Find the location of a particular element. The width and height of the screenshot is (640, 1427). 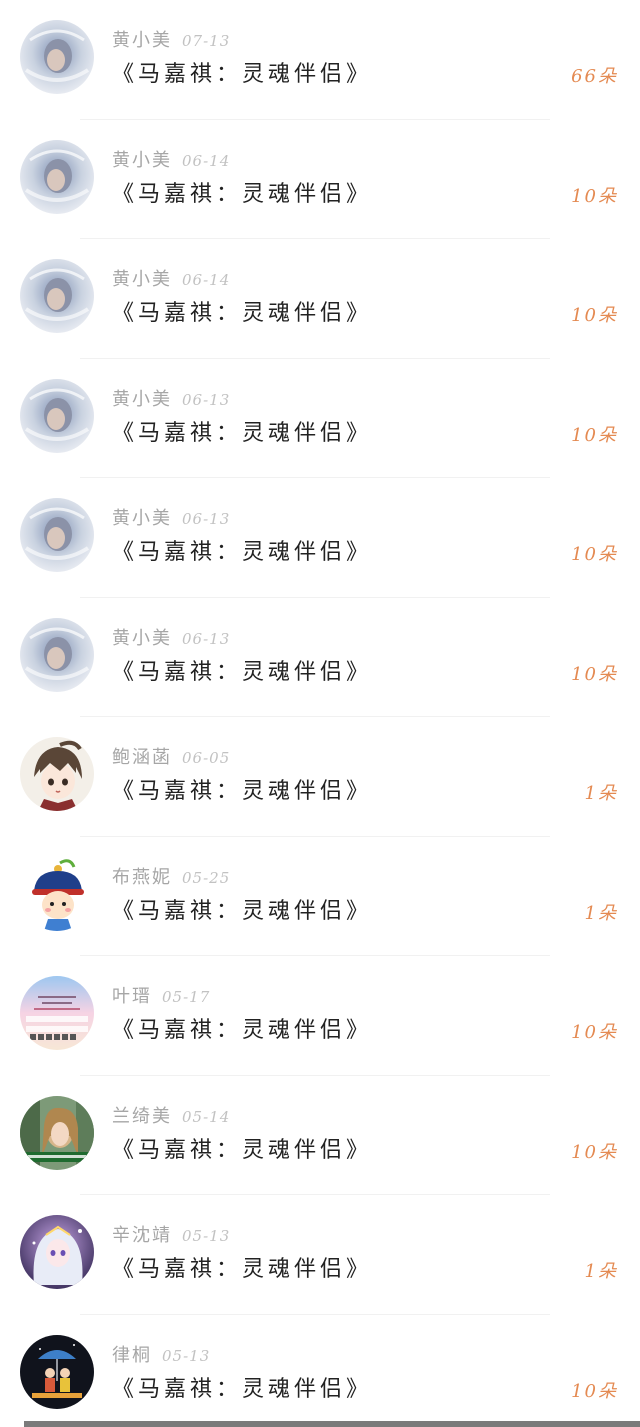

list-item: 律桐 05-13 《马嘉祺：灵魂伴侣》 10朵 is located at coordinates (320, 1371).